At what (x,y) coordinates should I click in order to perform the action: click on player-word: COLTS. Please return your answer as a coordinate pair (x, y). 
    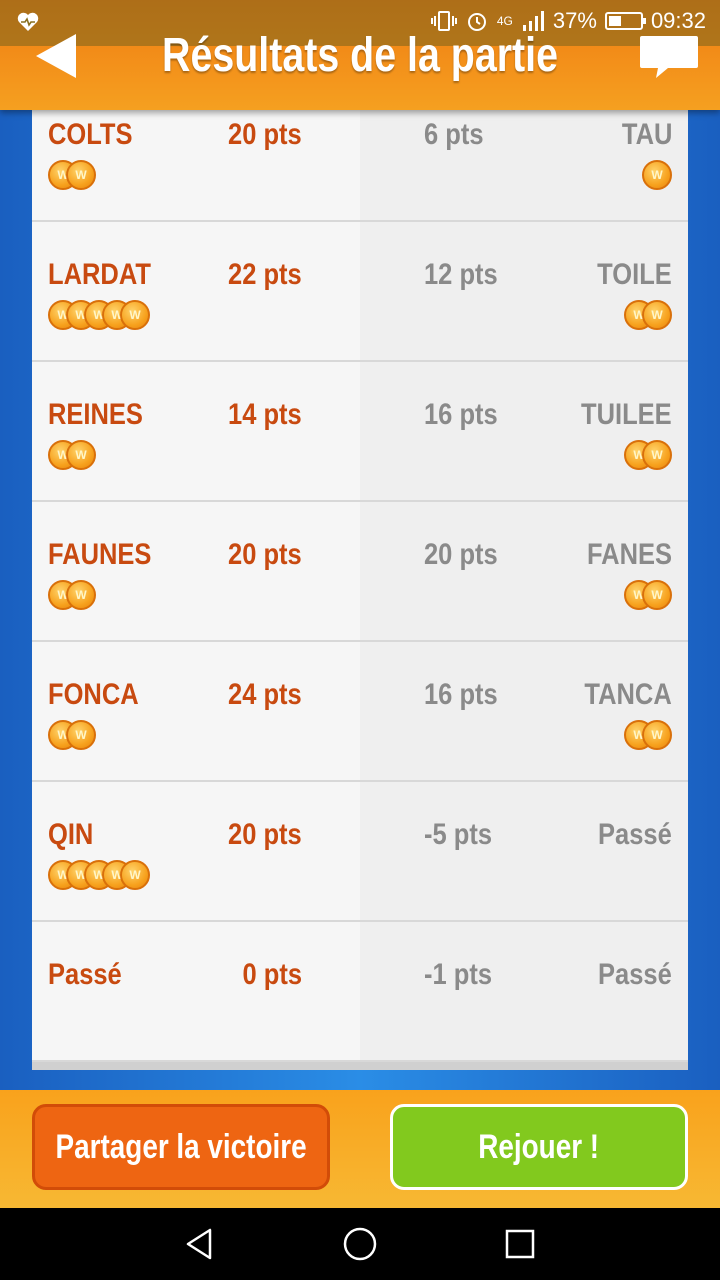
    Looking at the image, I should click on (90, 134).